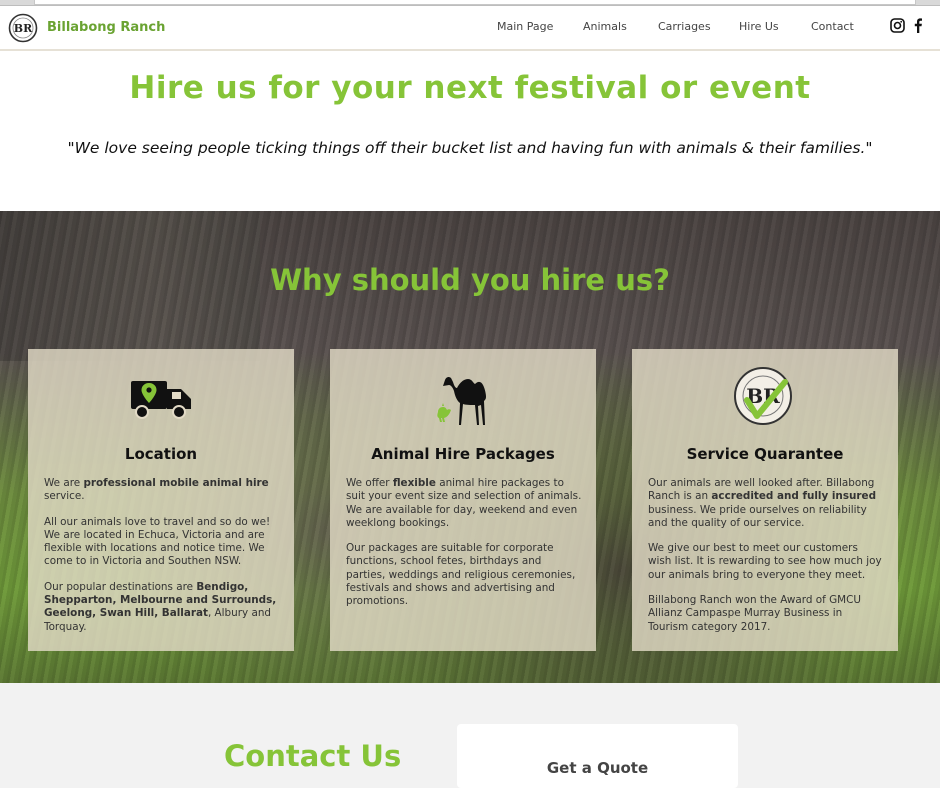 The height and width of the screenshot is (788, 940). I want to click on hero-title: Hire us for your next festival or event, so click(470, 88).